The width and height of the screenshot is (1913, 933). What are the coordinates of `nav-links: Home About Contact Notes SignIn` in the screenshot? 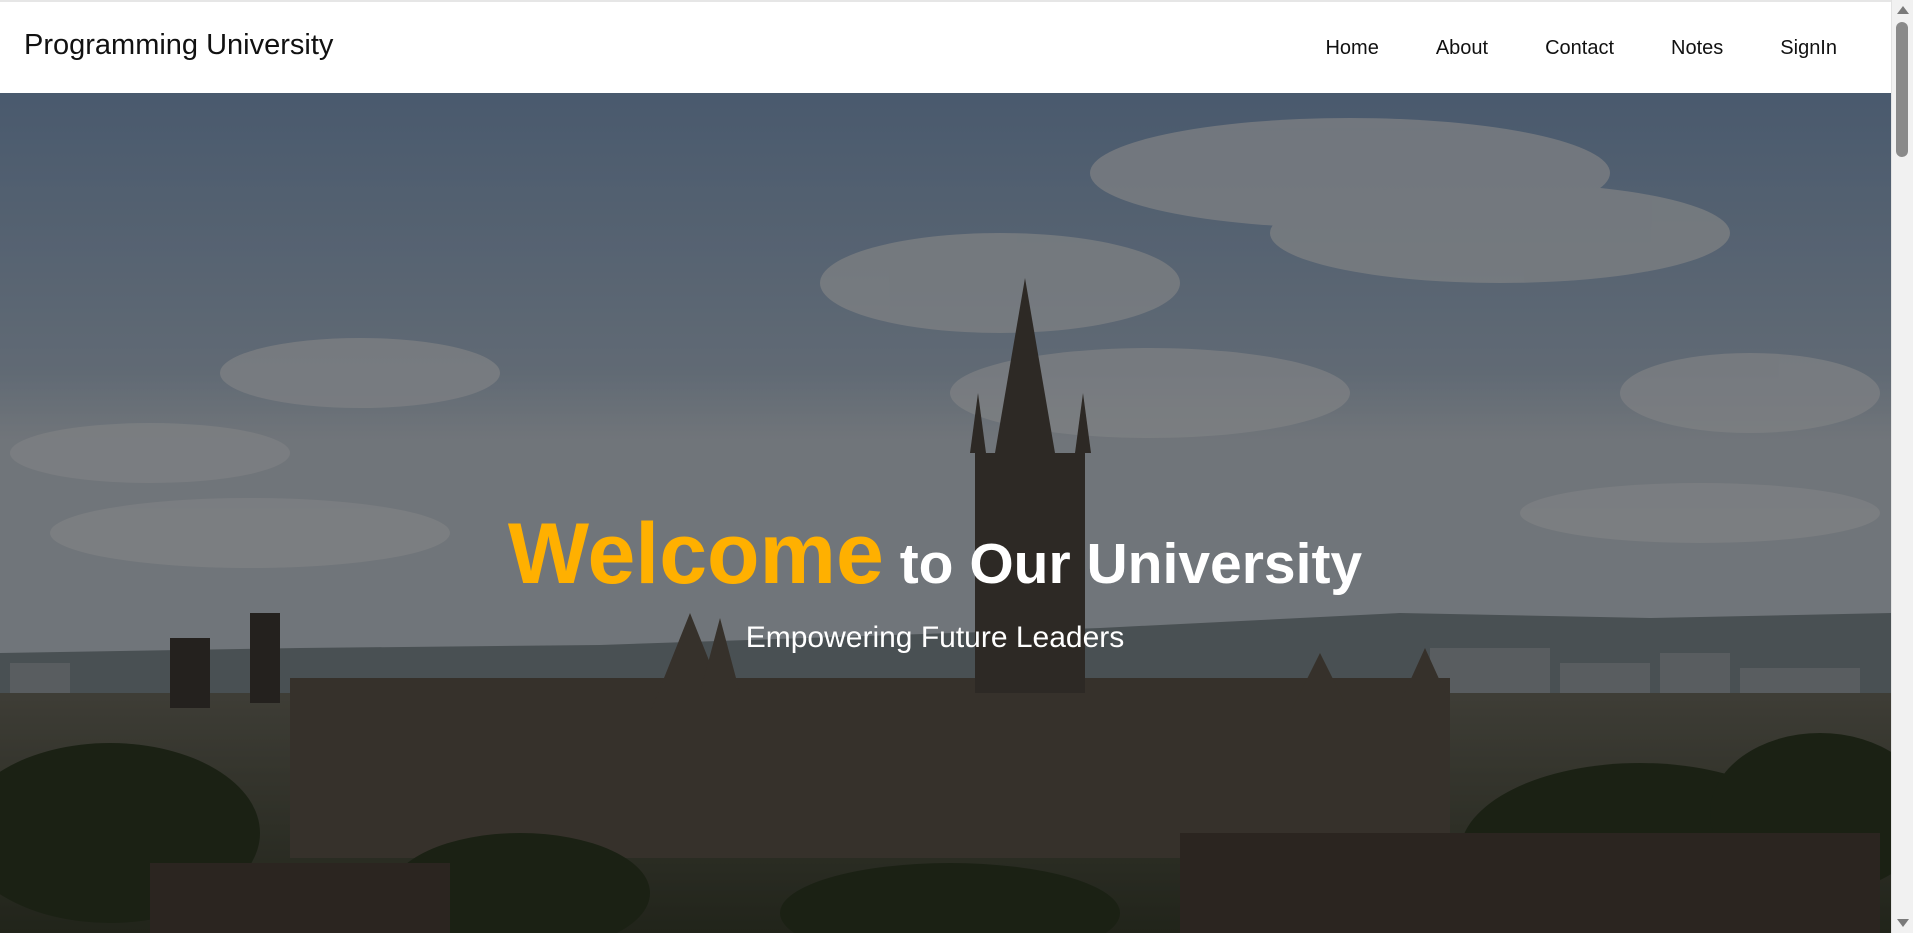 It's located at (1581, 48).